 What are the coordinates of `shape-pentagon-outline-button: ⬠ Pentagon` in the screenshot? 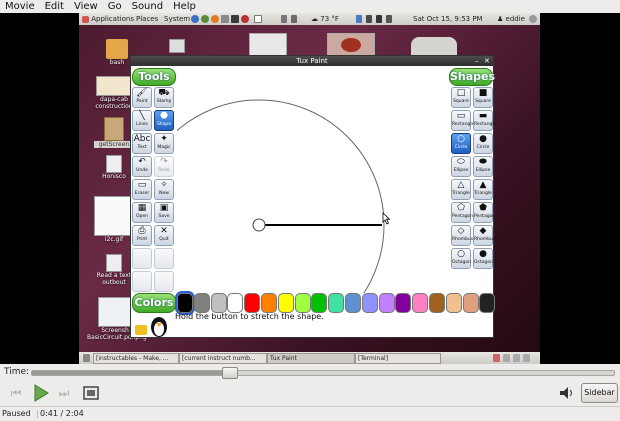 It's located at (462, 212).